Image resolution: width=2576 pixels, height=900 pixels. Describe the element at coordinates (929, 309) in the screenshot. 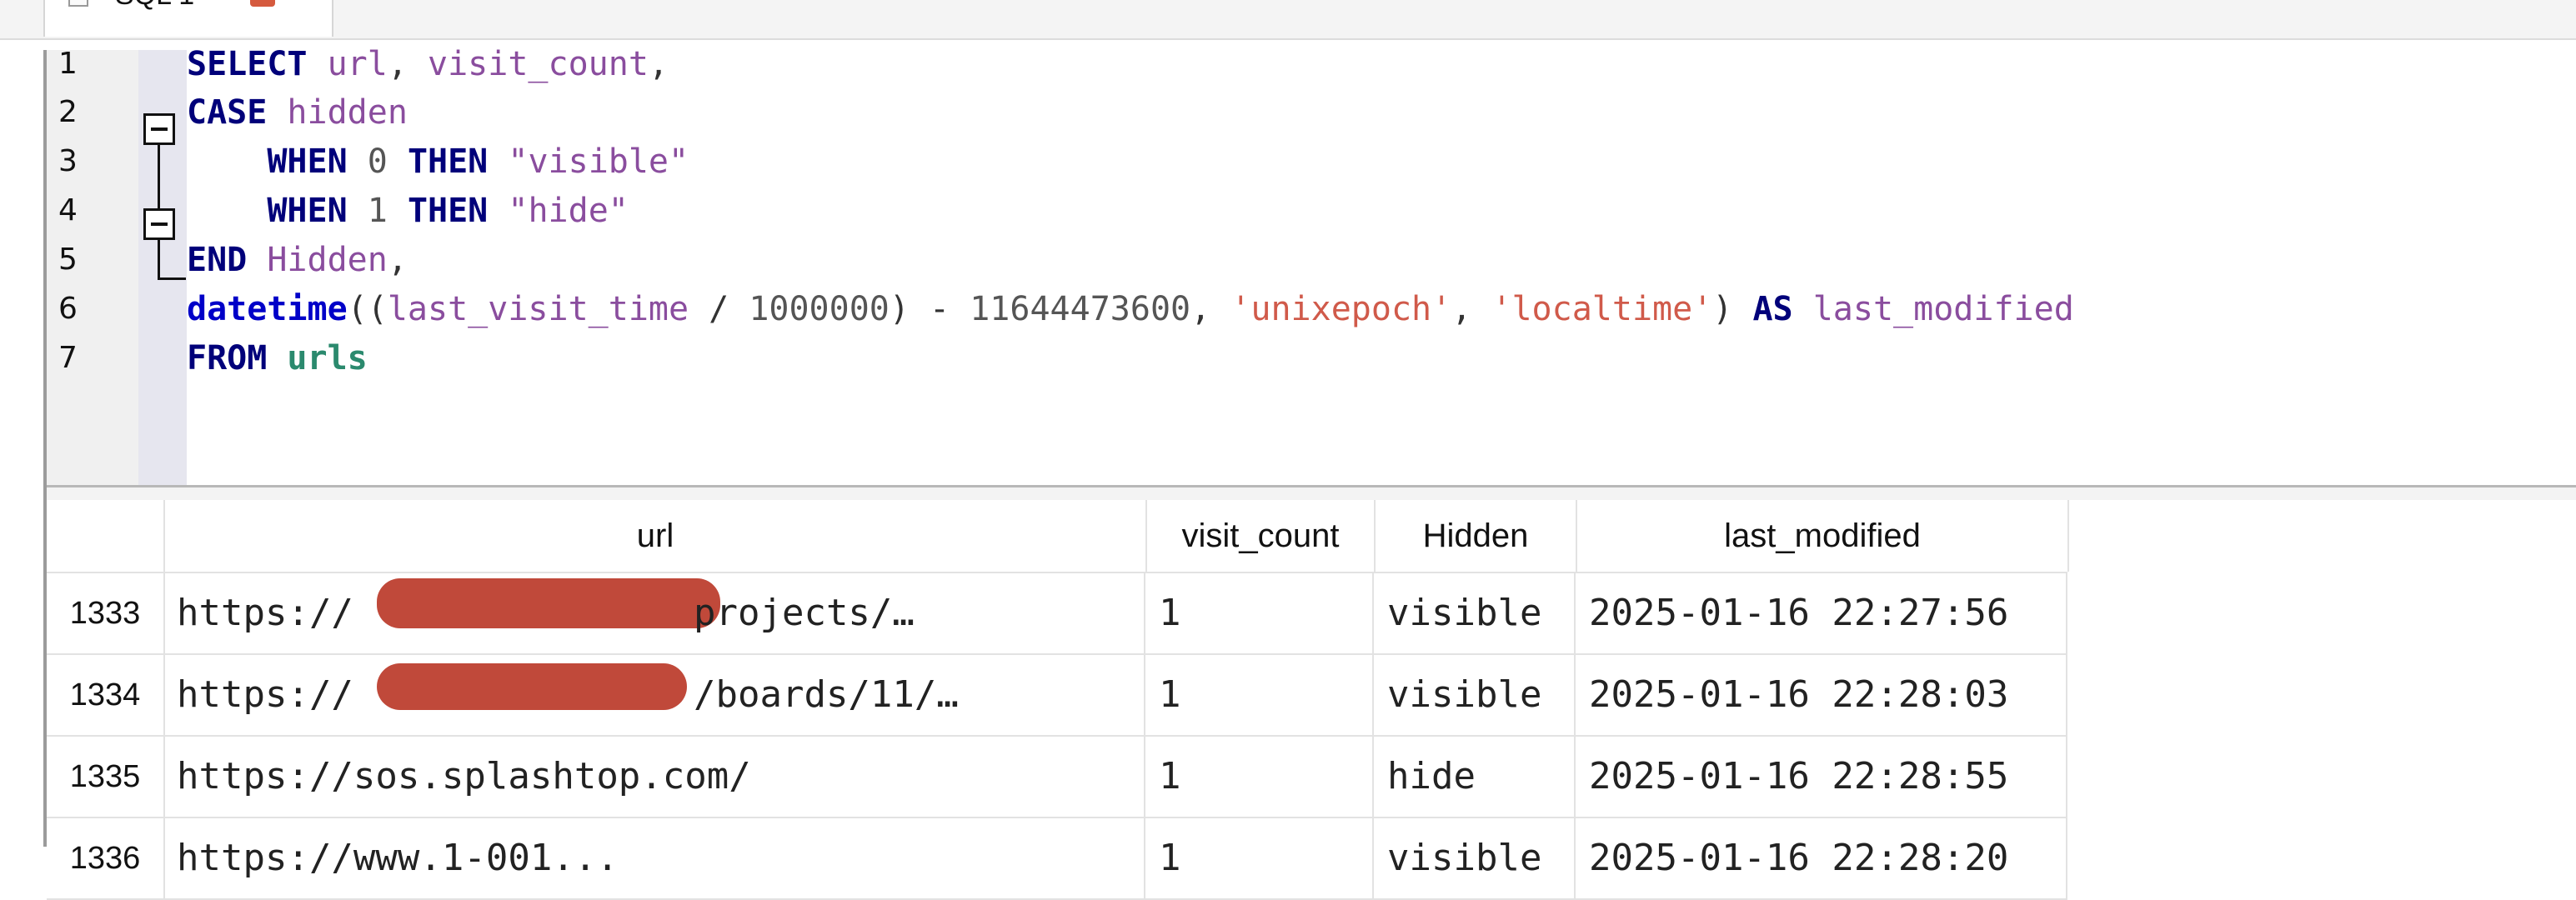

I see `code-token: ) -` at that location.